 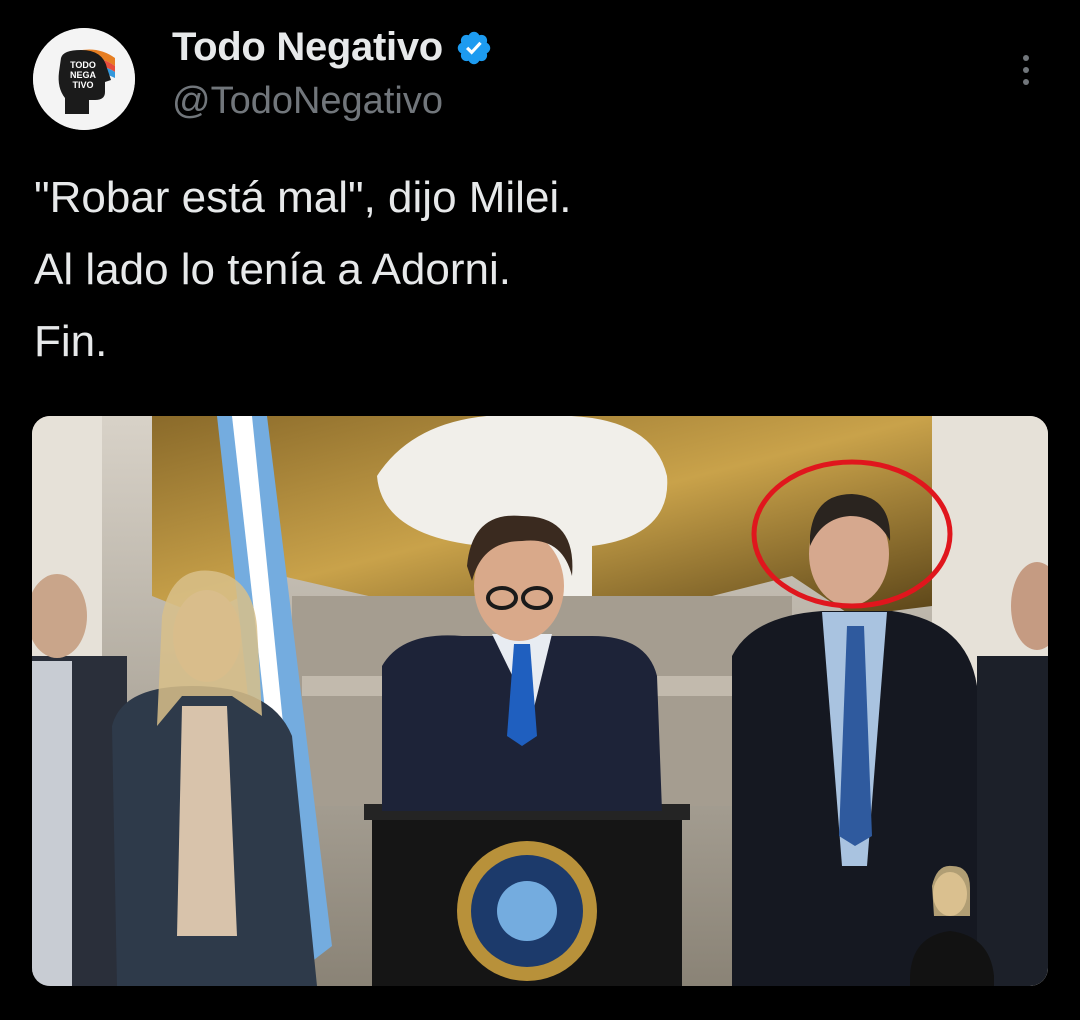 I want to click on verified-badge-icon, so click(x=474, y=48).